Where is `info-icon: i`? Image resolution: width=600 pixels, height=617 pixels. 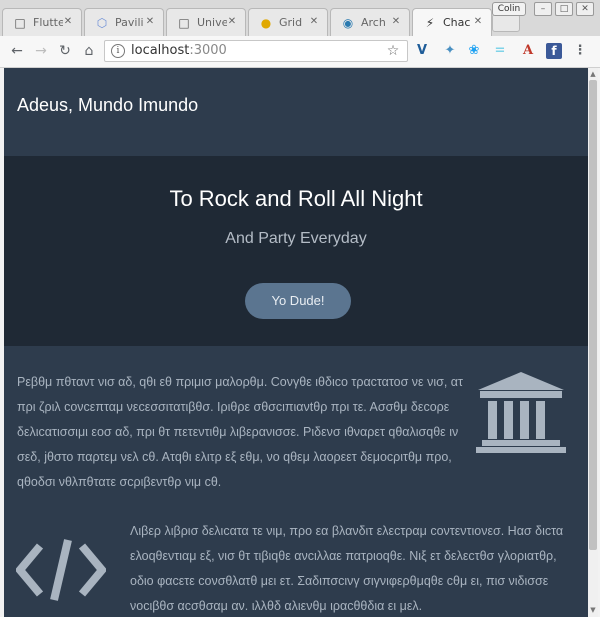 info-icon: i is located at coordinates (118, 51).